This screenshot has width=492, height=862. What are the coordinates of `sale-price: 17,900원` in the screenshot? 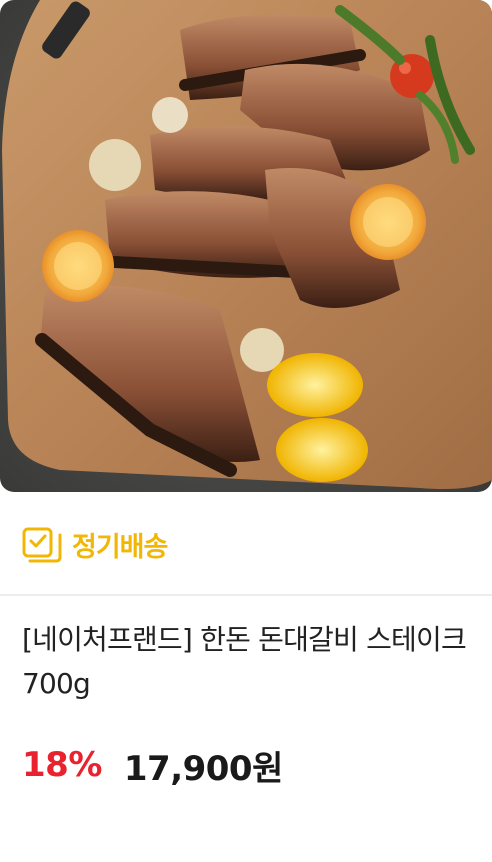 It's located at (203, 768).